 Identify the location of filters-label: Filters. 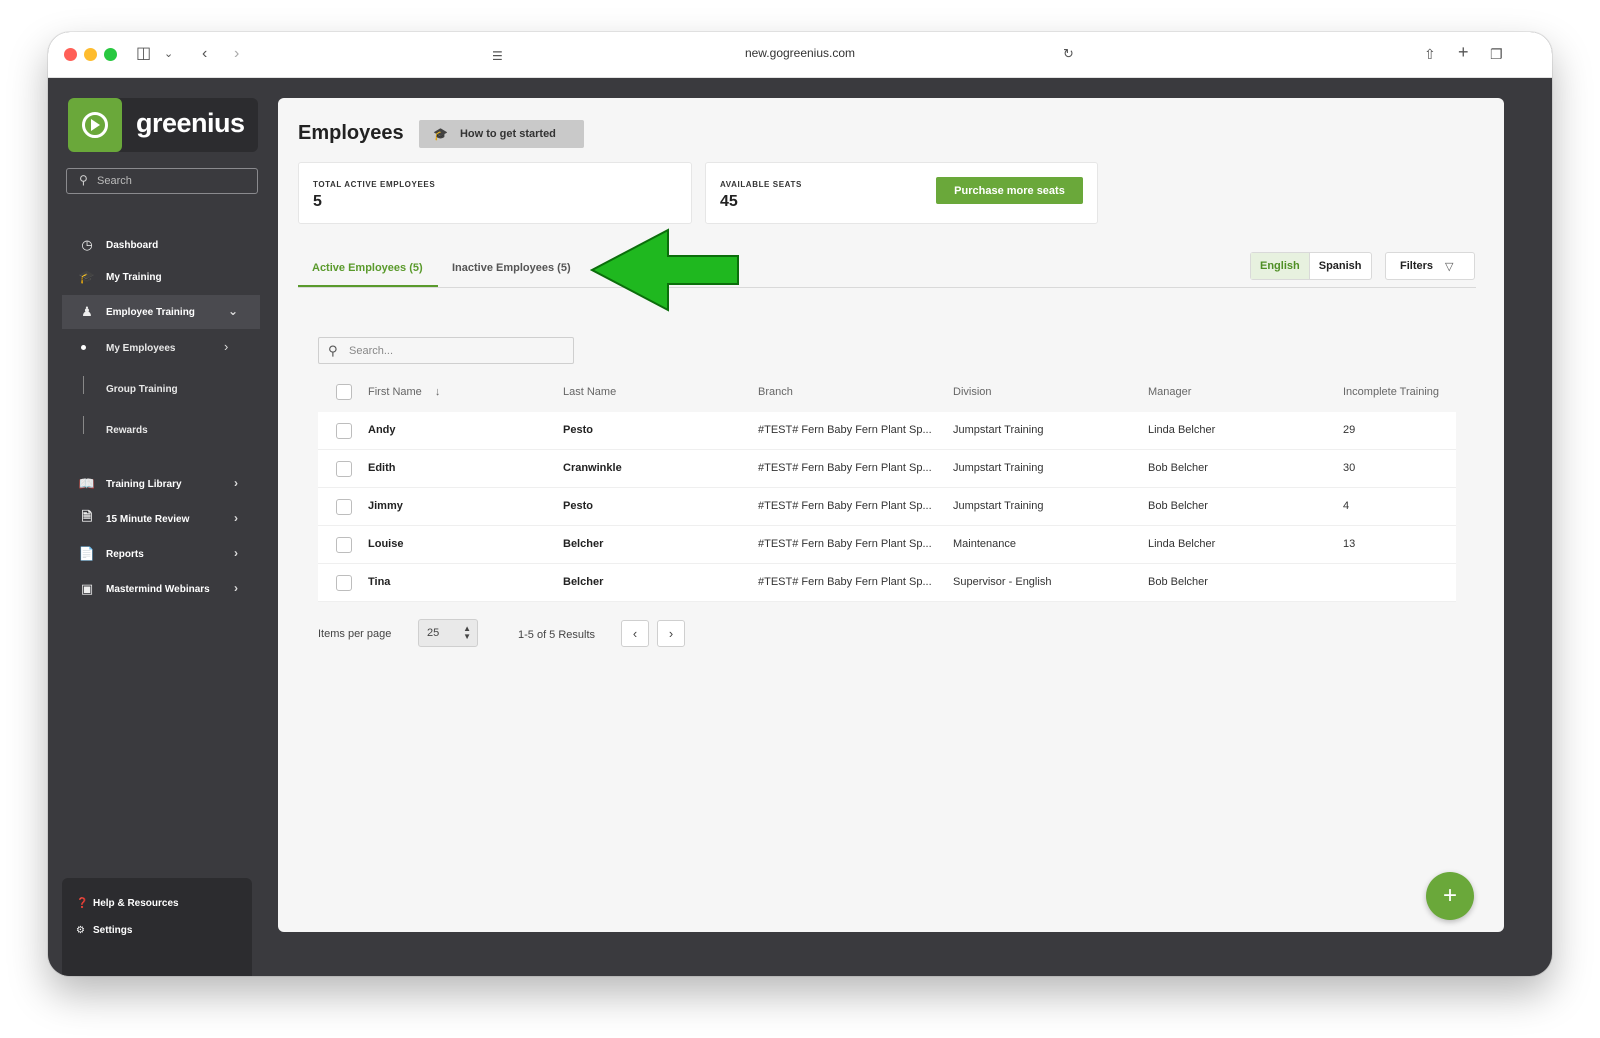
(1417, 266).